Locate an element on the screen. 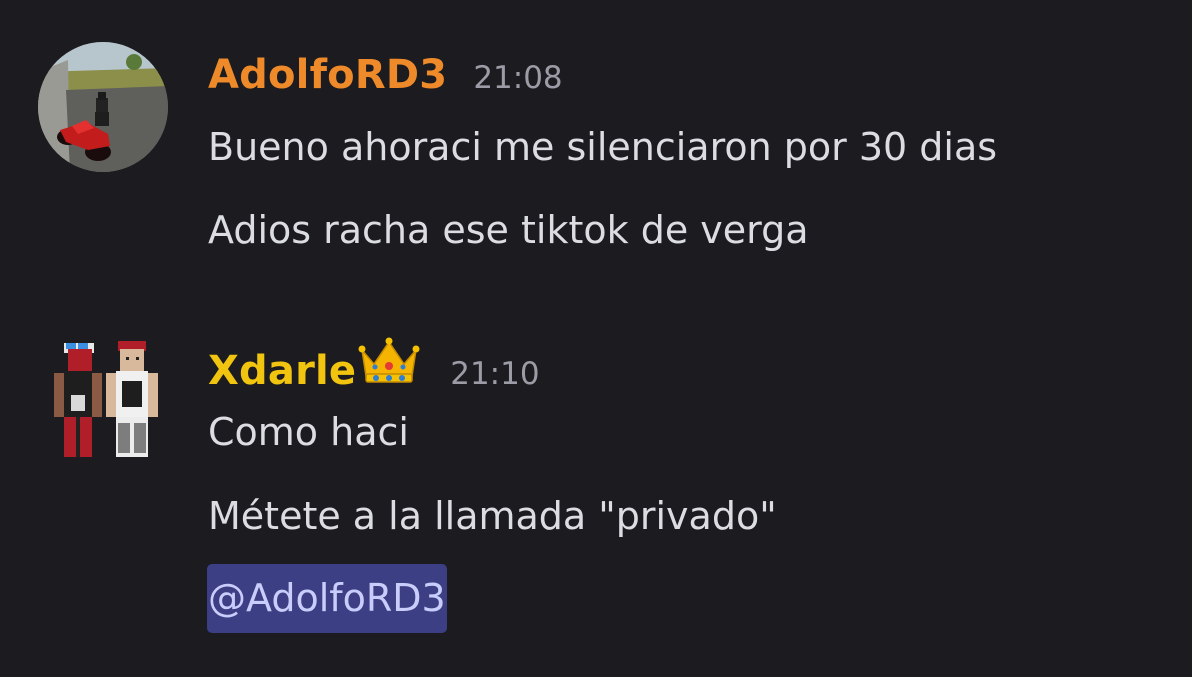  username-xdarle: Xdarle is located at coordinates (282, 371).